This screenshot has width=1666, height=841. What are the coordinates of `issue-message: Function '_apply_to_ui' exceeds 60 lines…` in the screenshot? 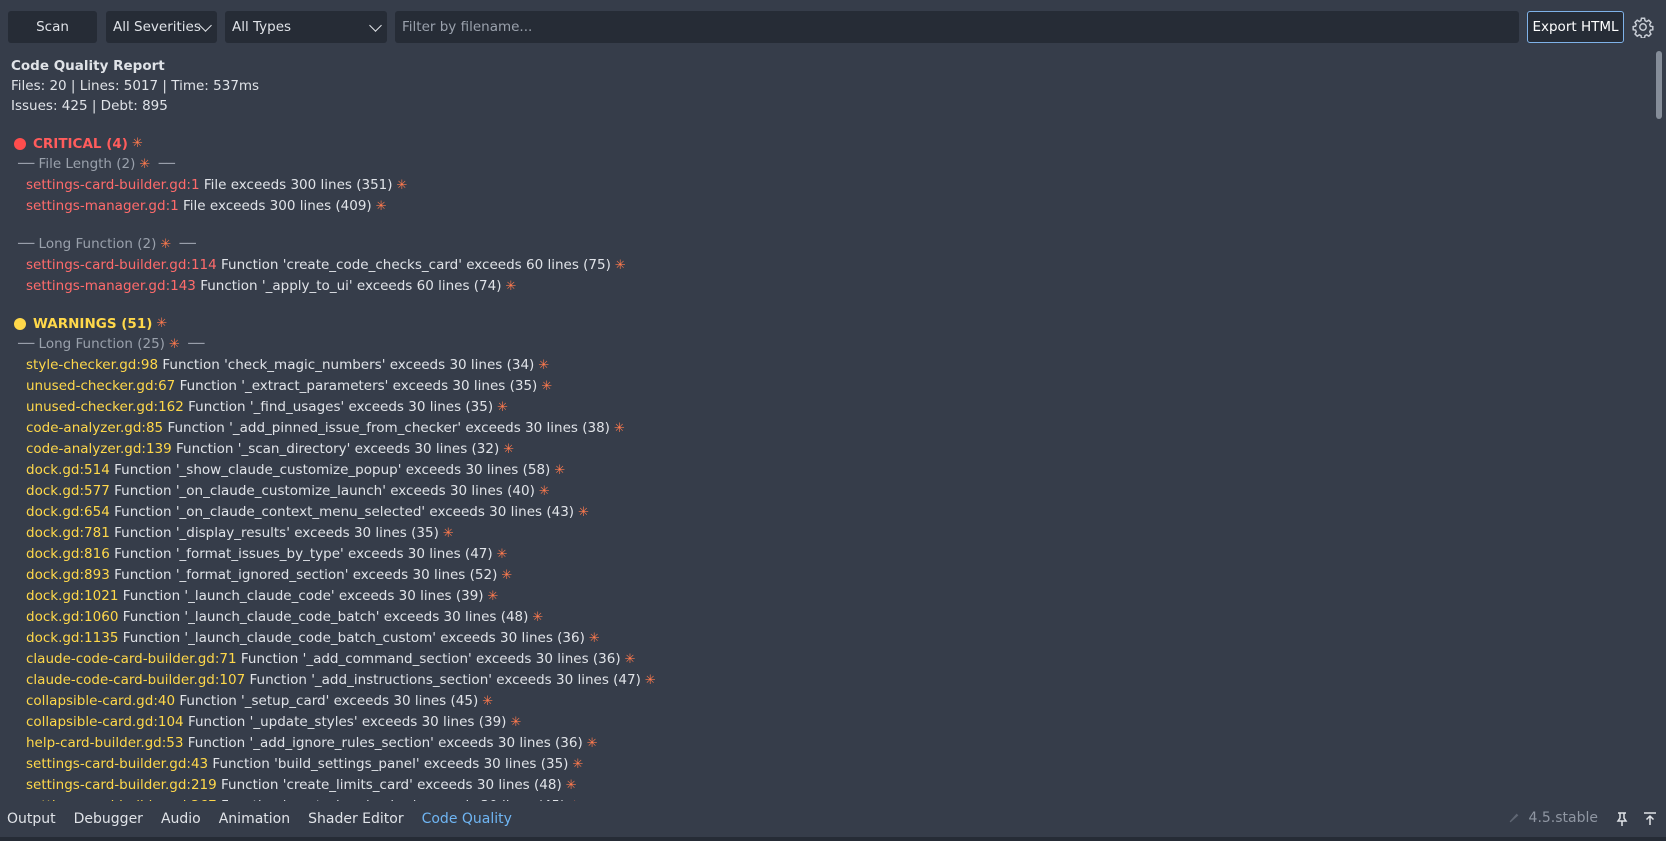 It's located at (351, 286).